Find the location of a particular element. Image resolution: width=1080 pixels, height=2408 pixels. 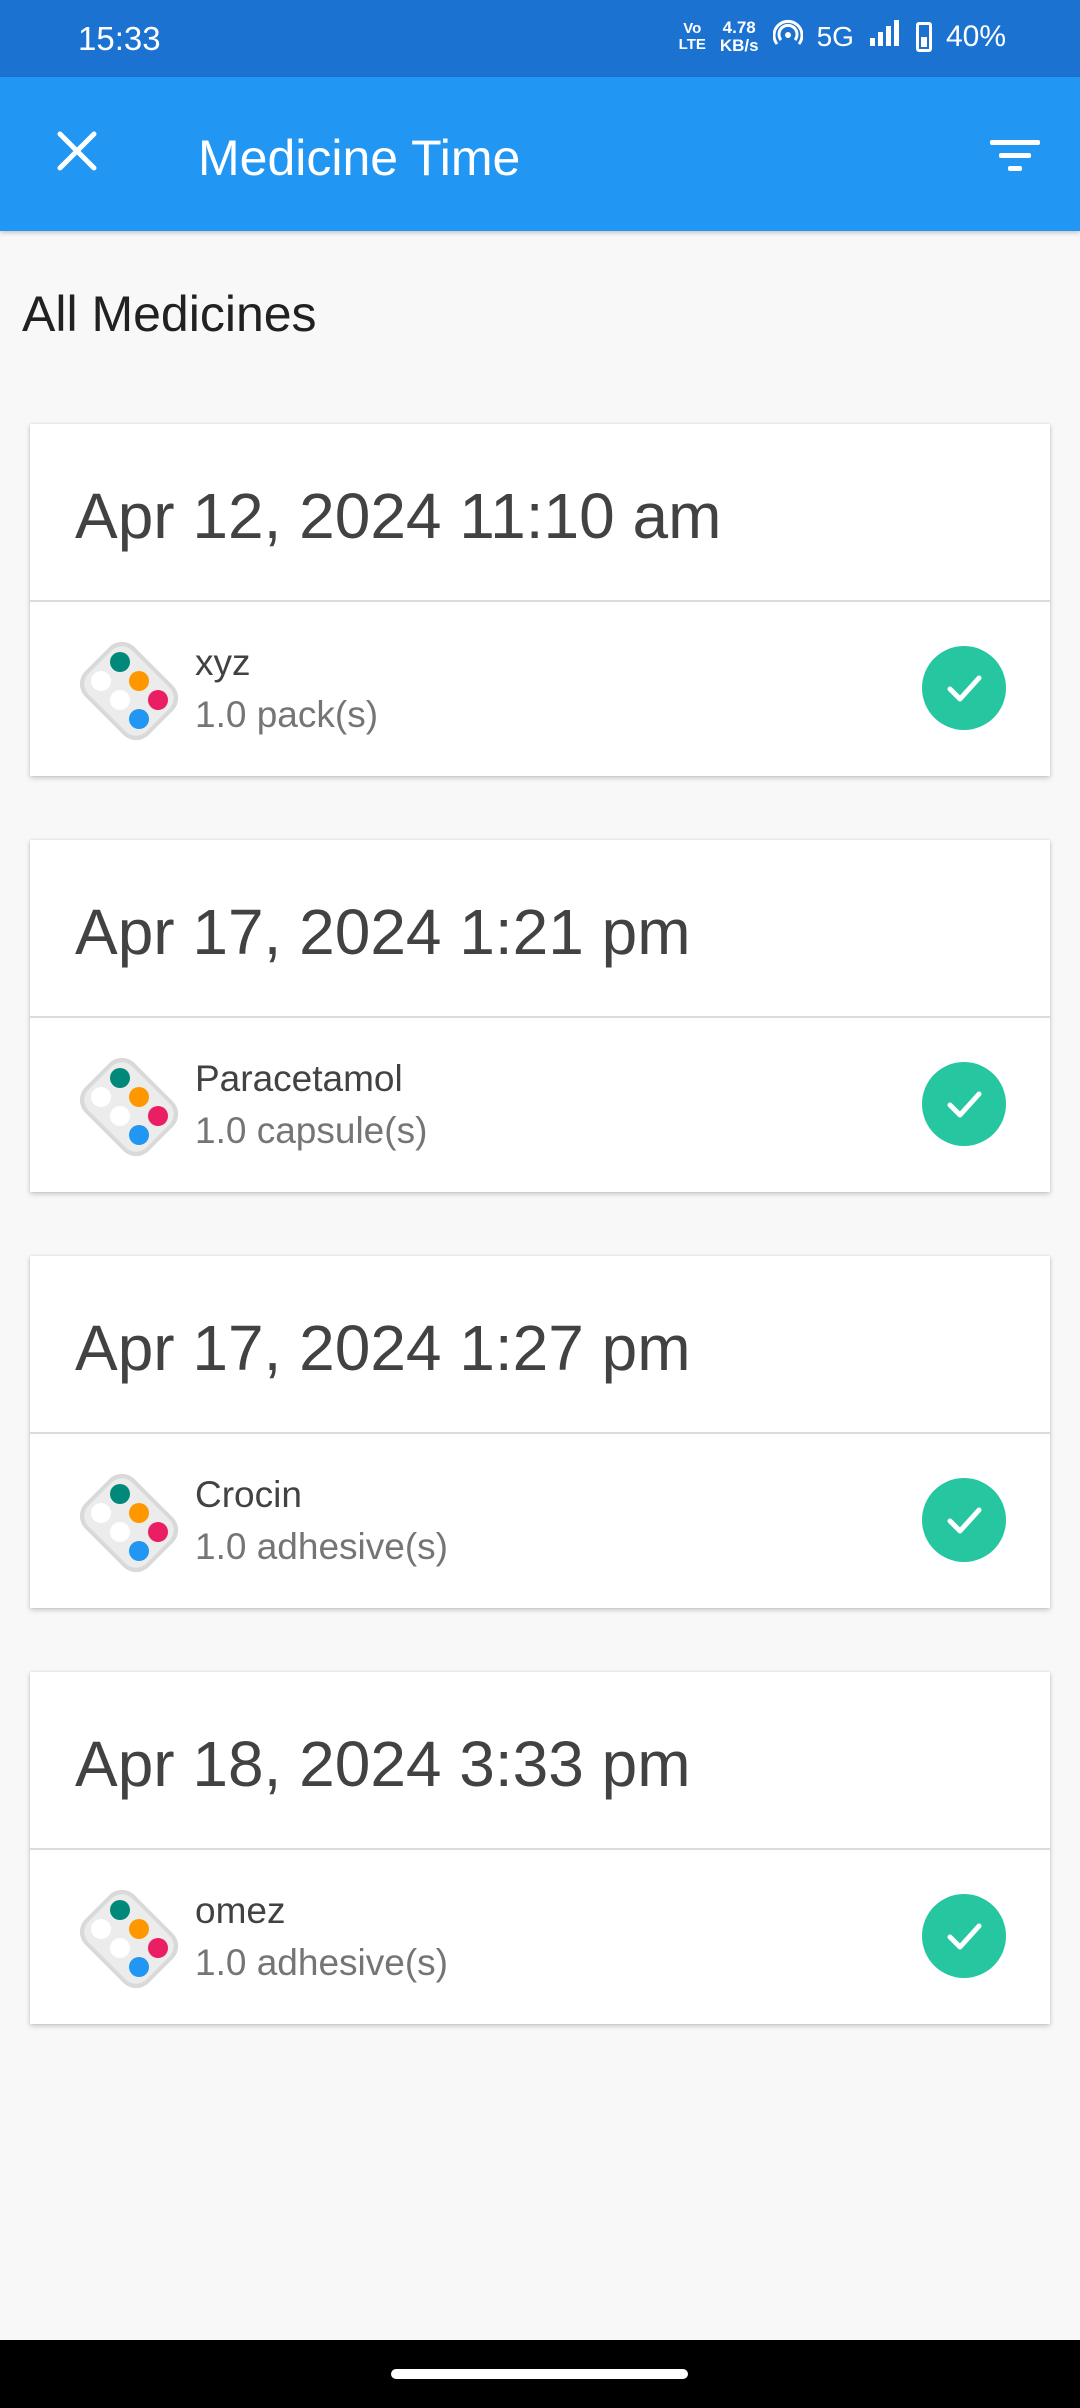

medicine-row: xyz 1.0 pack(s) is located at coordinates (540, 689).